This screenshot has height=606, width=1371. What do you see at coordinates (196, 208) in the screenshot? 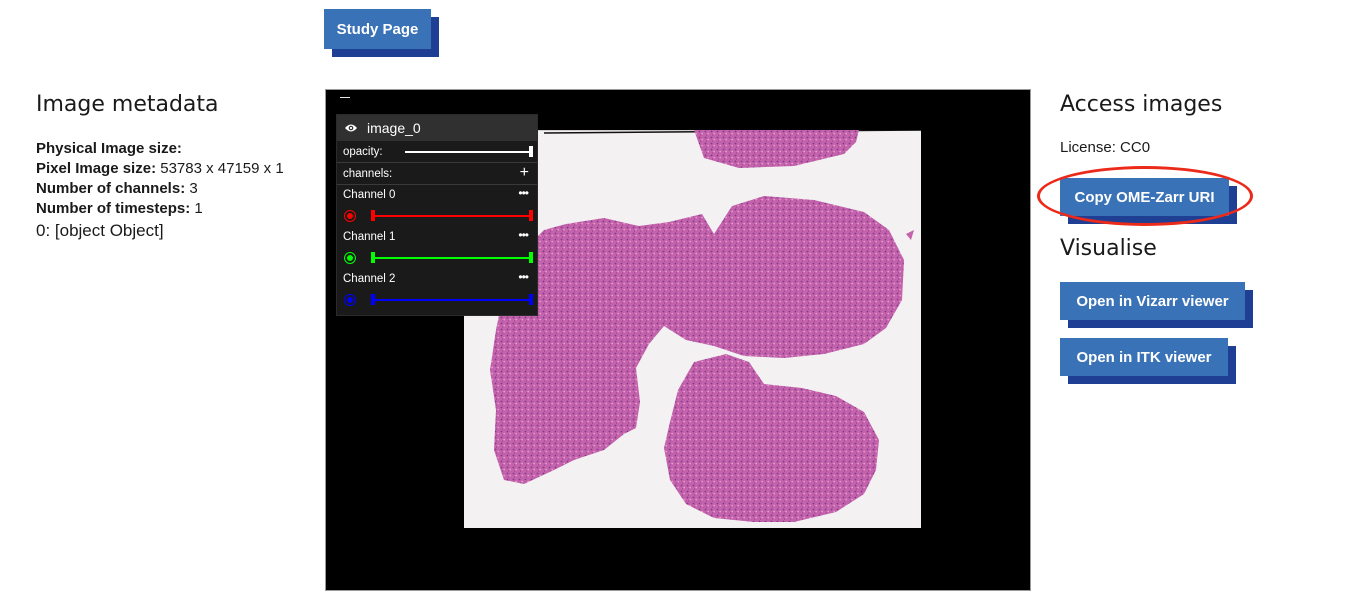
I see `timestep-count-value: 1` at bounding box center [196, 208].